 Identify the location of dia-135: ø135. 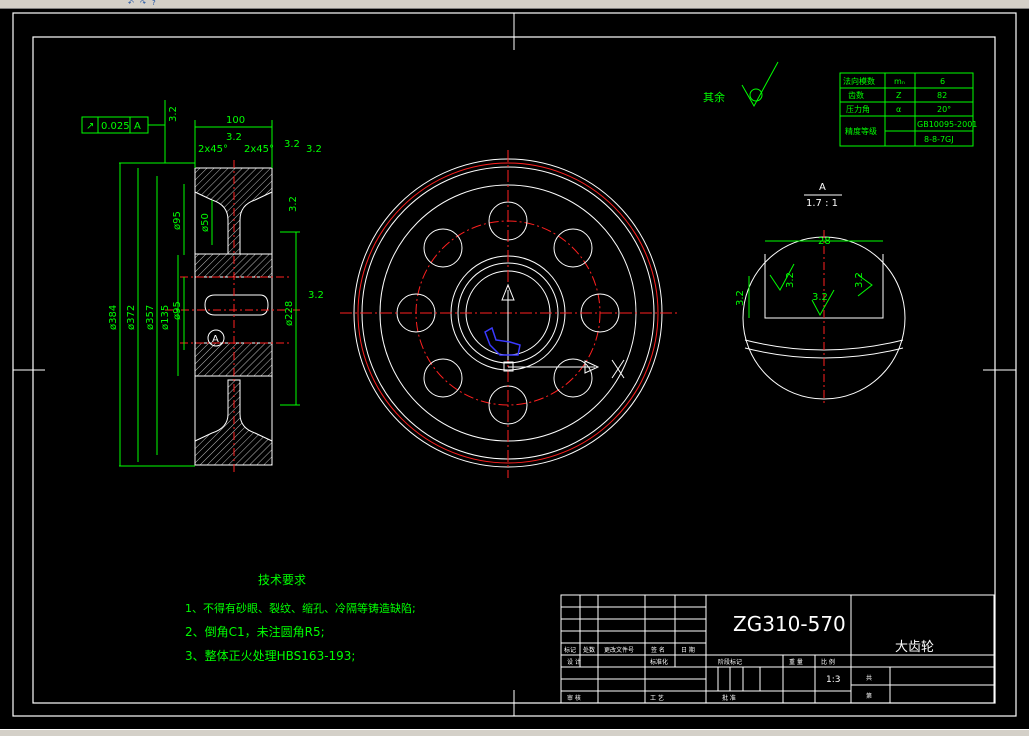
(165, 317).